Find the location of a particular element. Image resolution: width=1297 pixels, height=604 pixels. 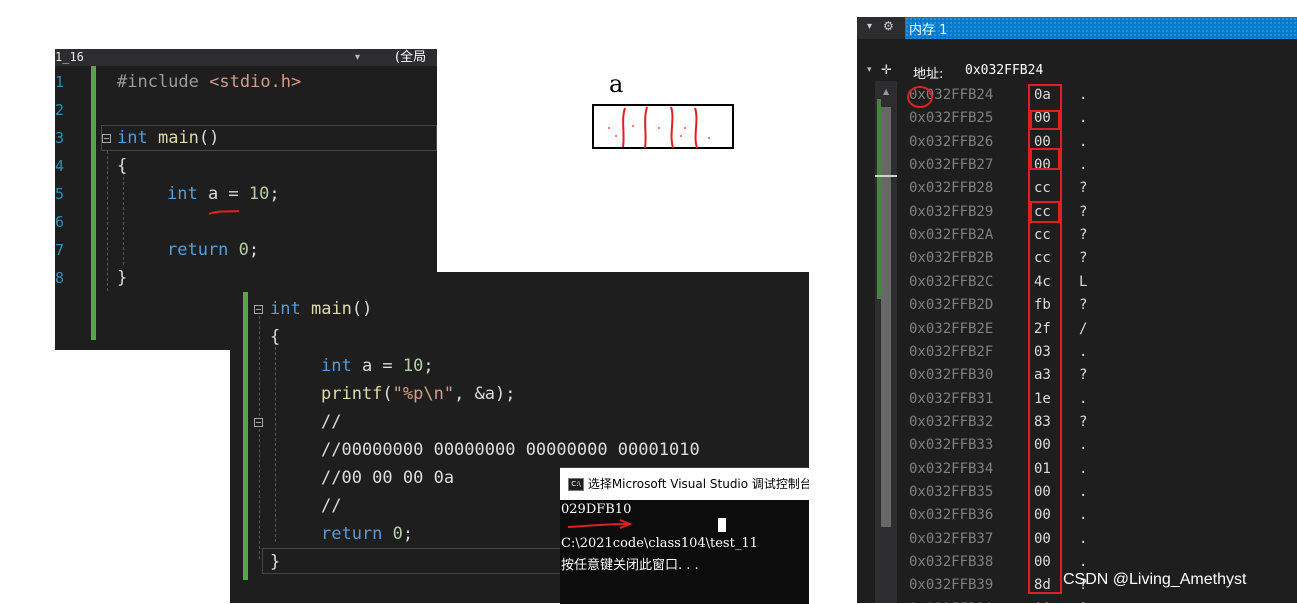

memory-tab: 内存 1 is located at coordinates (1101, 28).